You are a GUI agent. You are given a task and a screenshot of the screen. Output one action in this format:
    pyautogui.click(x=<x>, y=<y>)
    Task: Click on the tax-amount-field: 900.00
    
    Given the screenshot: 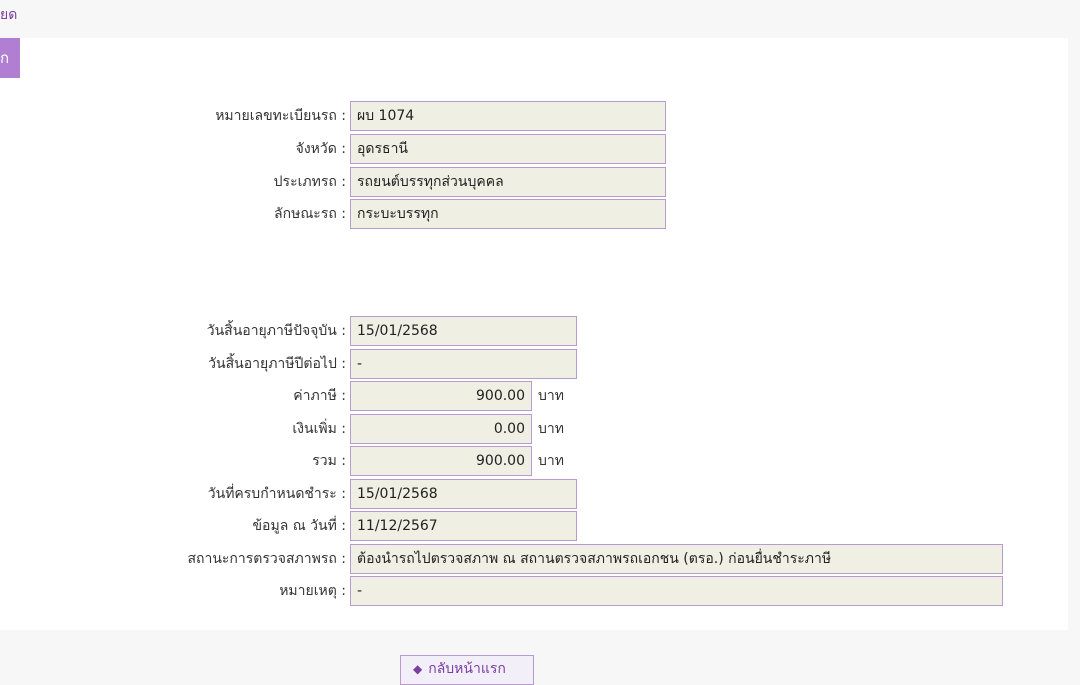 What is the action you would take?
    pyautogui.click(x=441, y=396)
    